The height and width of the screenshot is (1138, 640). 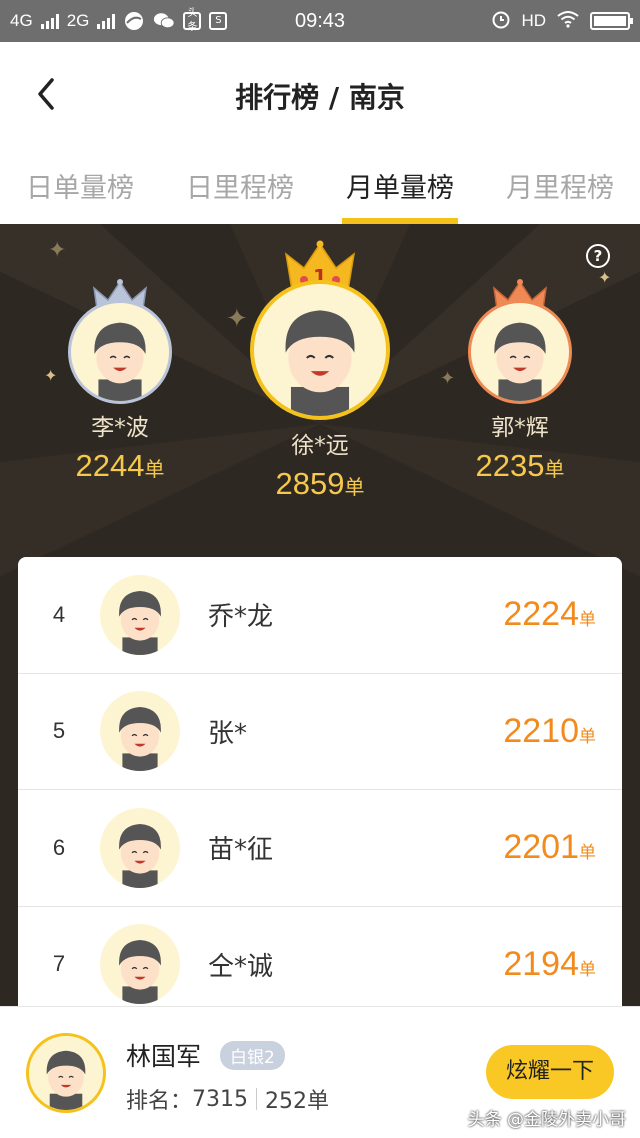 I want to click on top3-third: 3 郭*辉 2235单, so click(x=520, y=381).